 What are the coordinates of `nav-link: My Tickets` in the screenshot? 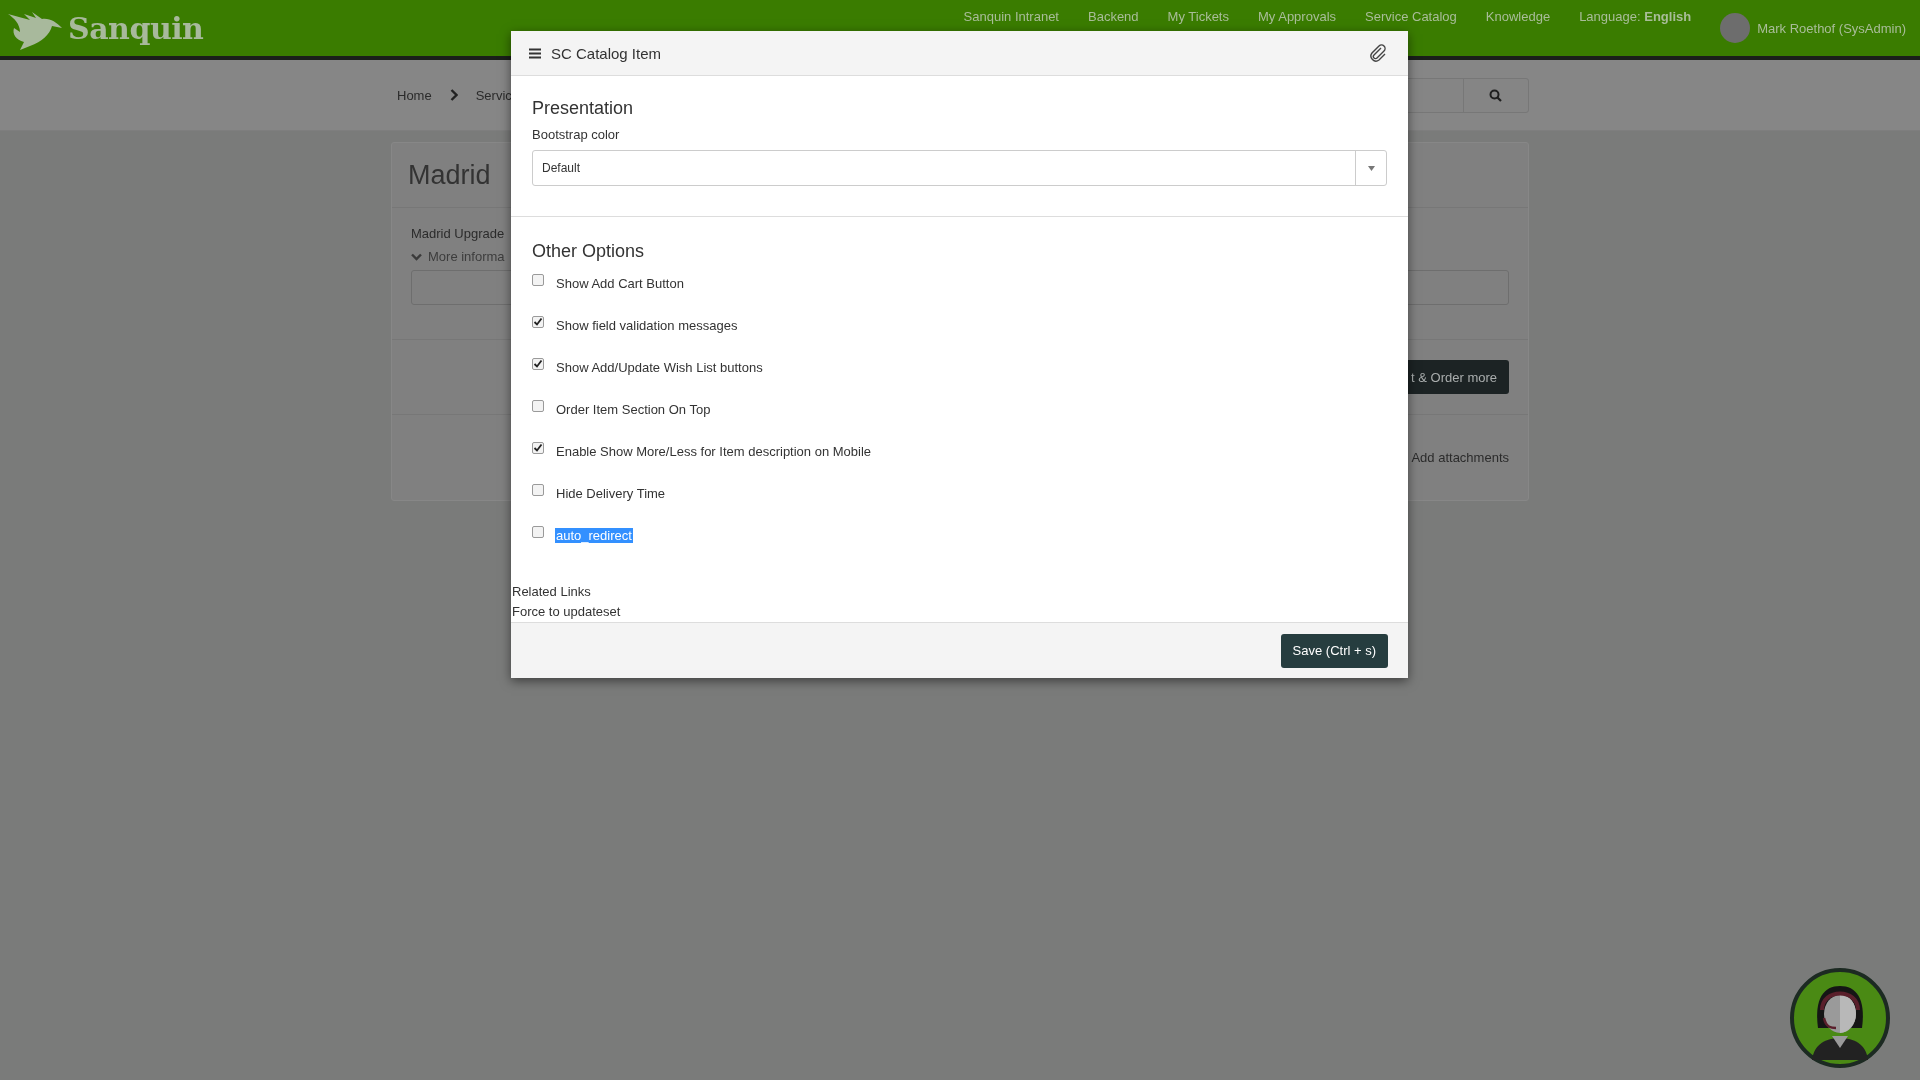 It's located at (1198, 12).